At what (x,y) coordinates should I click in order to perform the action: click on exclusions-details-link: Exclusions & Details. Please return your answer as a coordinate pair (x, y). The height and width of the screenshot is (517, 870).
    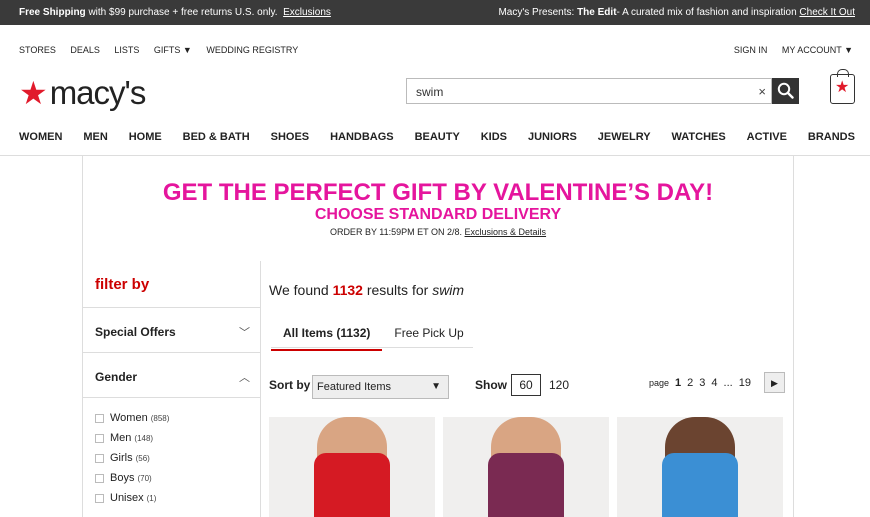
    Looking at the image, I should click on (506, 232).